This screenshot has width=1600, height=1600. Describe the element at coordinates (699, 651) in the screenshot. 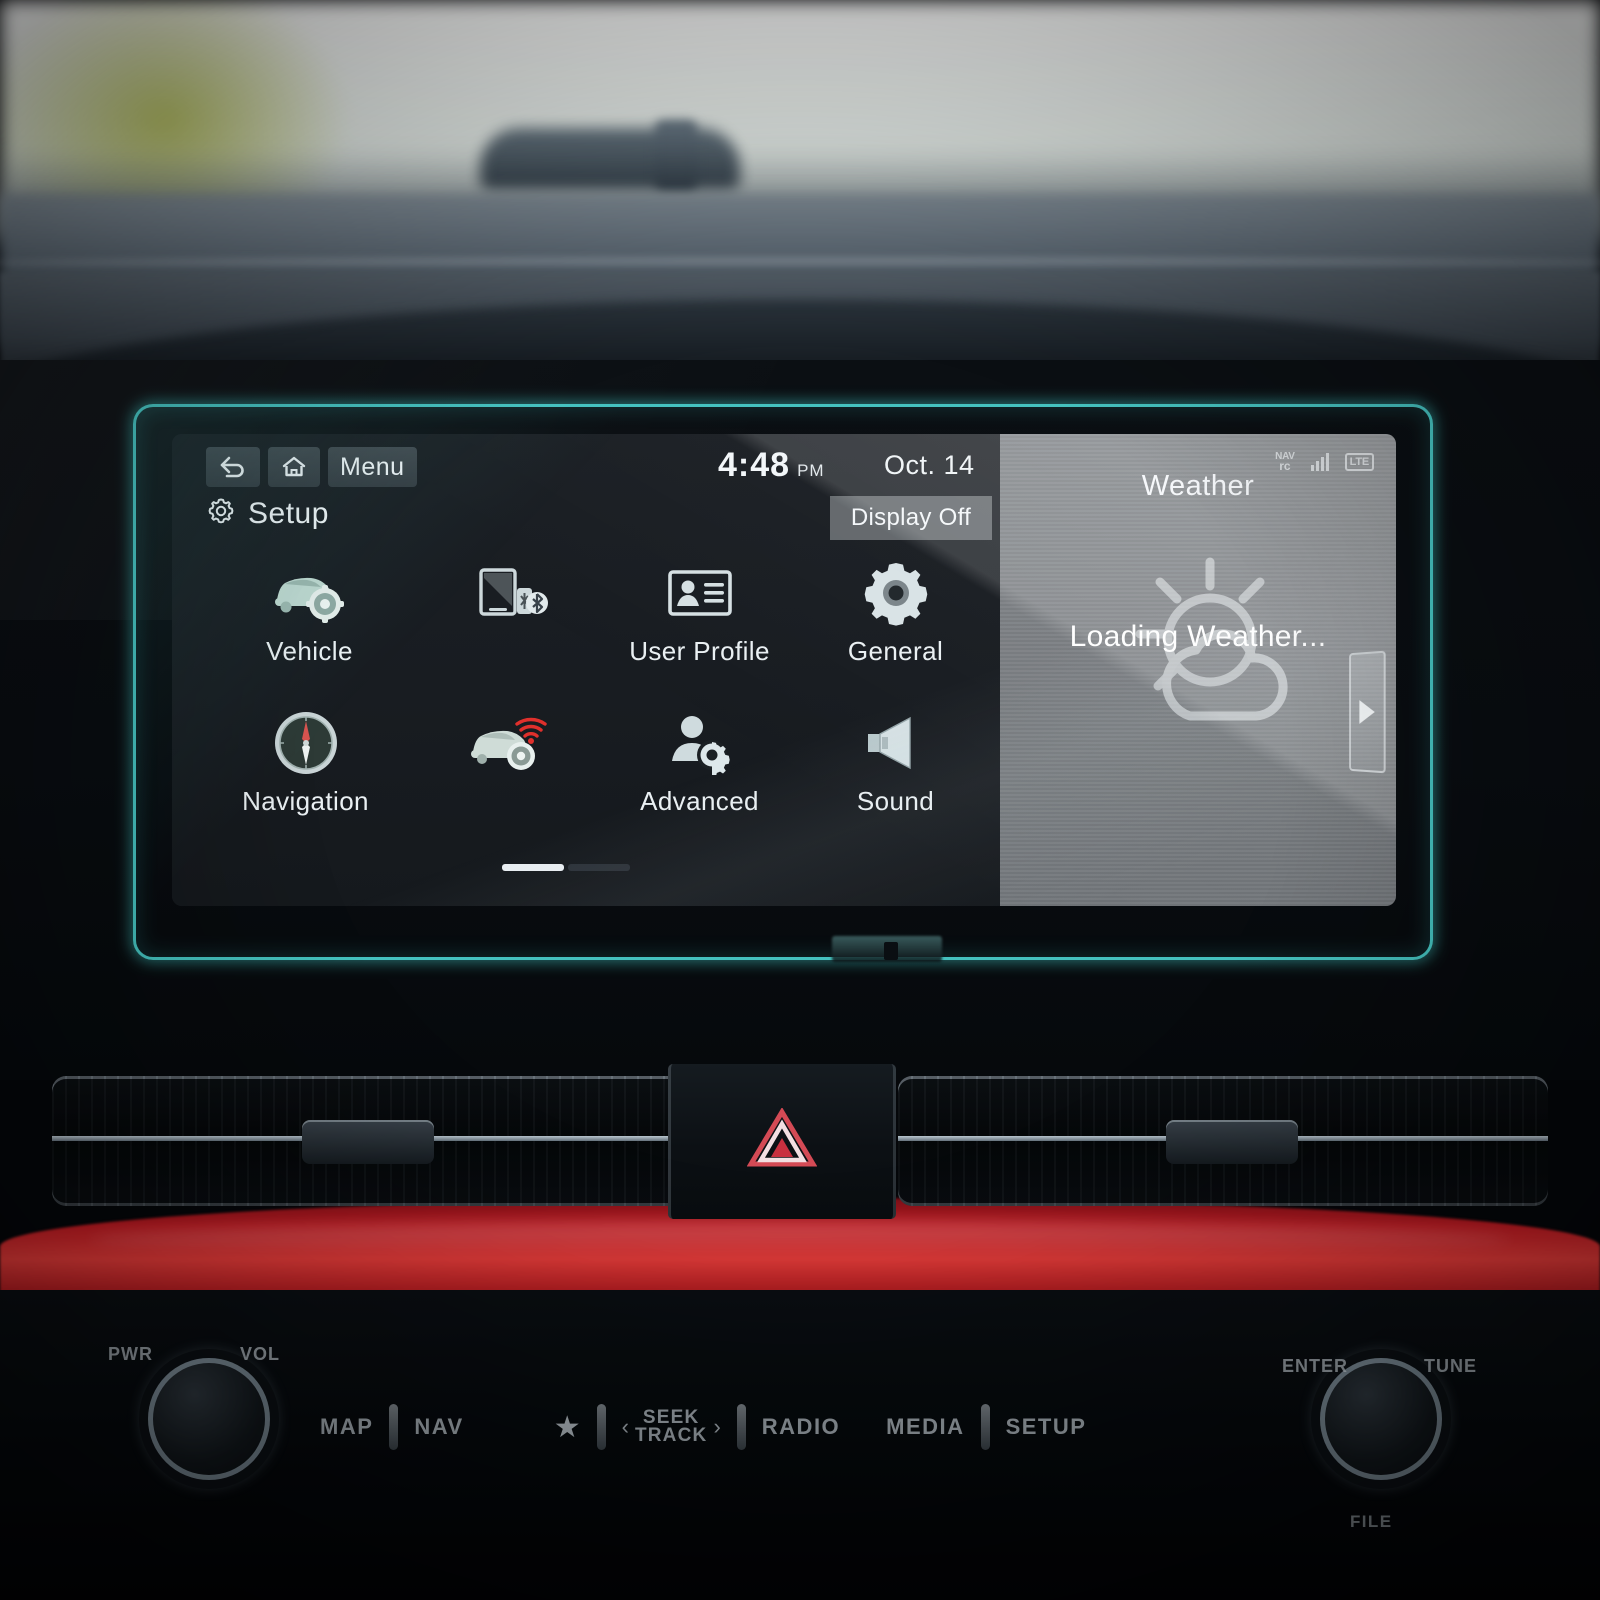

I see `menu-item-label: User Profile` at that location.